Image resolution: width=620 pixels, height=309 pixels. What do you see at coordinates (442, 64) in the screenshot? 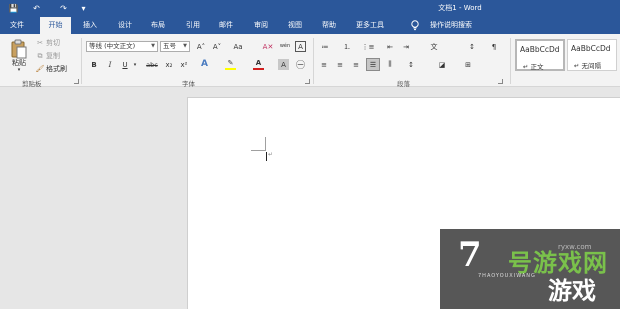
I see `shading-icon: ◪` at bounding box center [442, 64].